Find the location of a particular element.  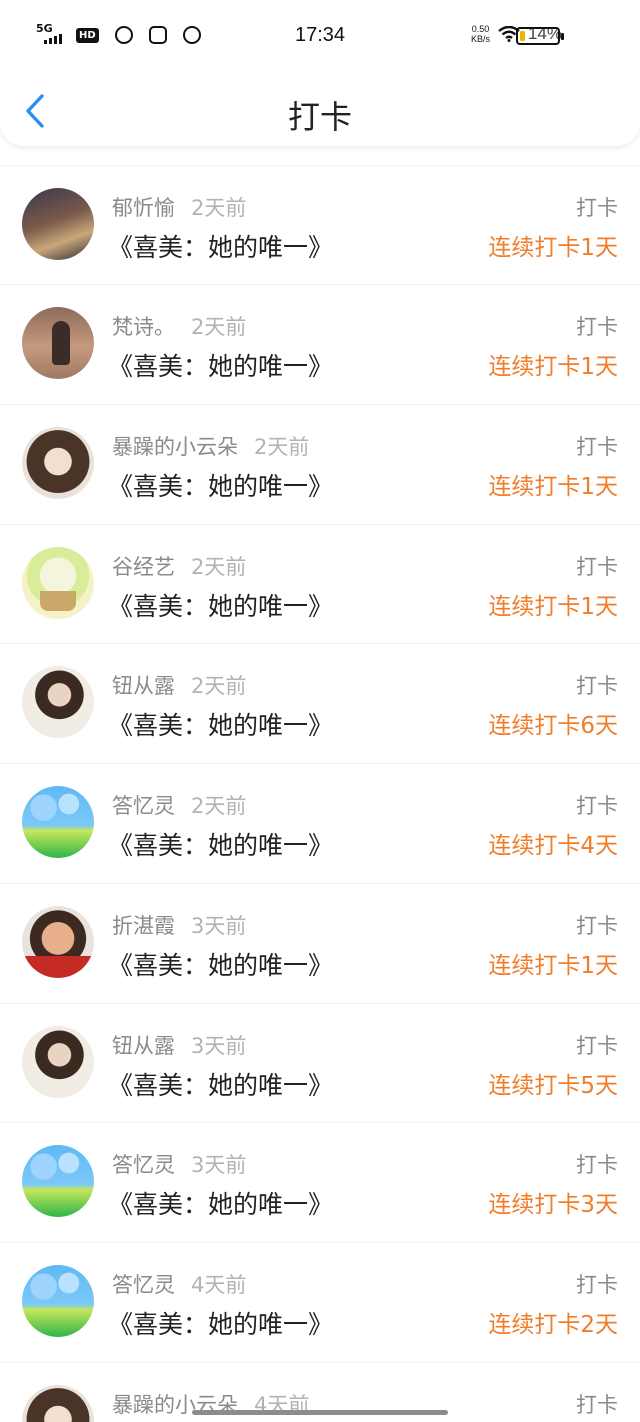

home-indicator is located at coordinates (320, 1412).